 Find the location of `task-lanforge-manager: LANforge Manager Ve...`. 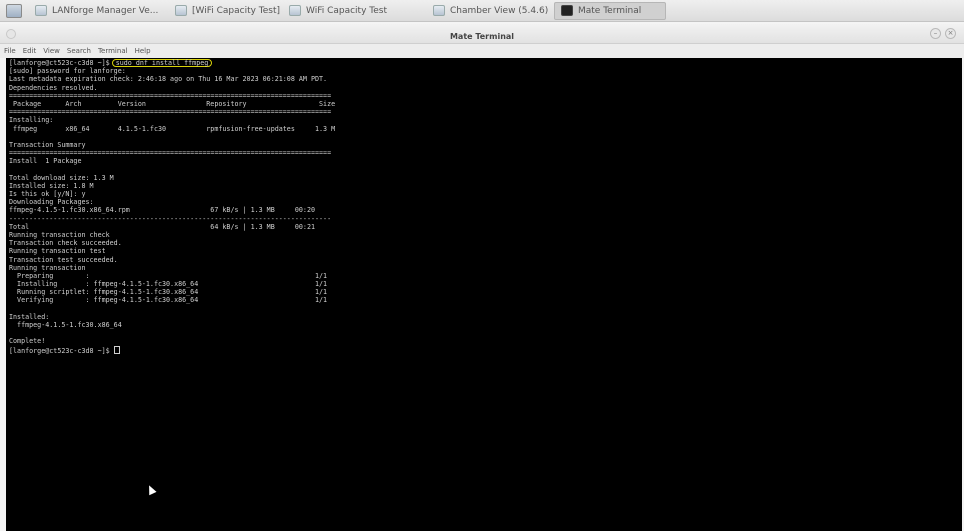

task-lanforge-manager: LANforge Manager Ve... is located at coordinates (97, 11).